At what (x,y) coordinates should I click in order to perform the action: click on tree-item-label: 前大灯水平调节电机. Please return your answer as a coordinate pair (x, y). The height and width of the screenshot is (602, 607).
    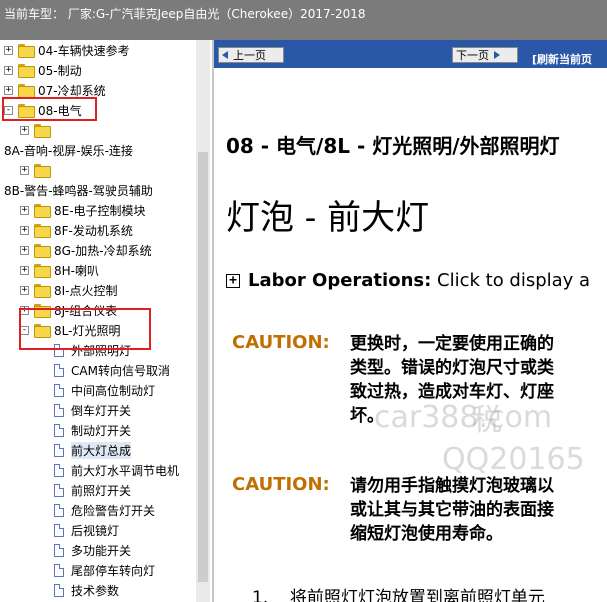
    Looking at the image, I should click on (125, 470).